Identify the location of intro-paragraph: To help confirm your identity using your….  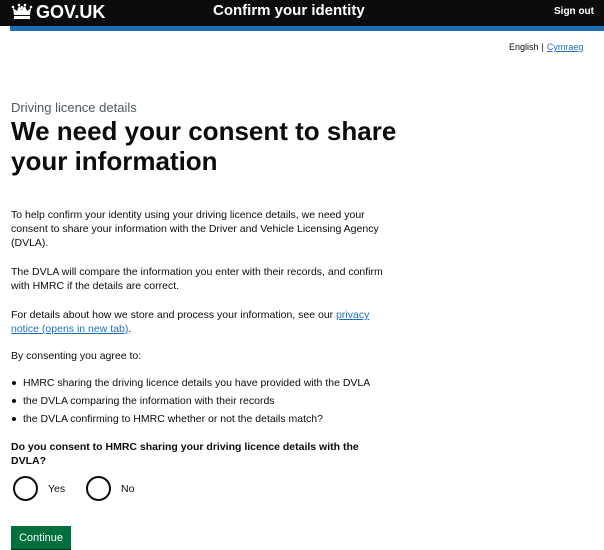
(195, 229).